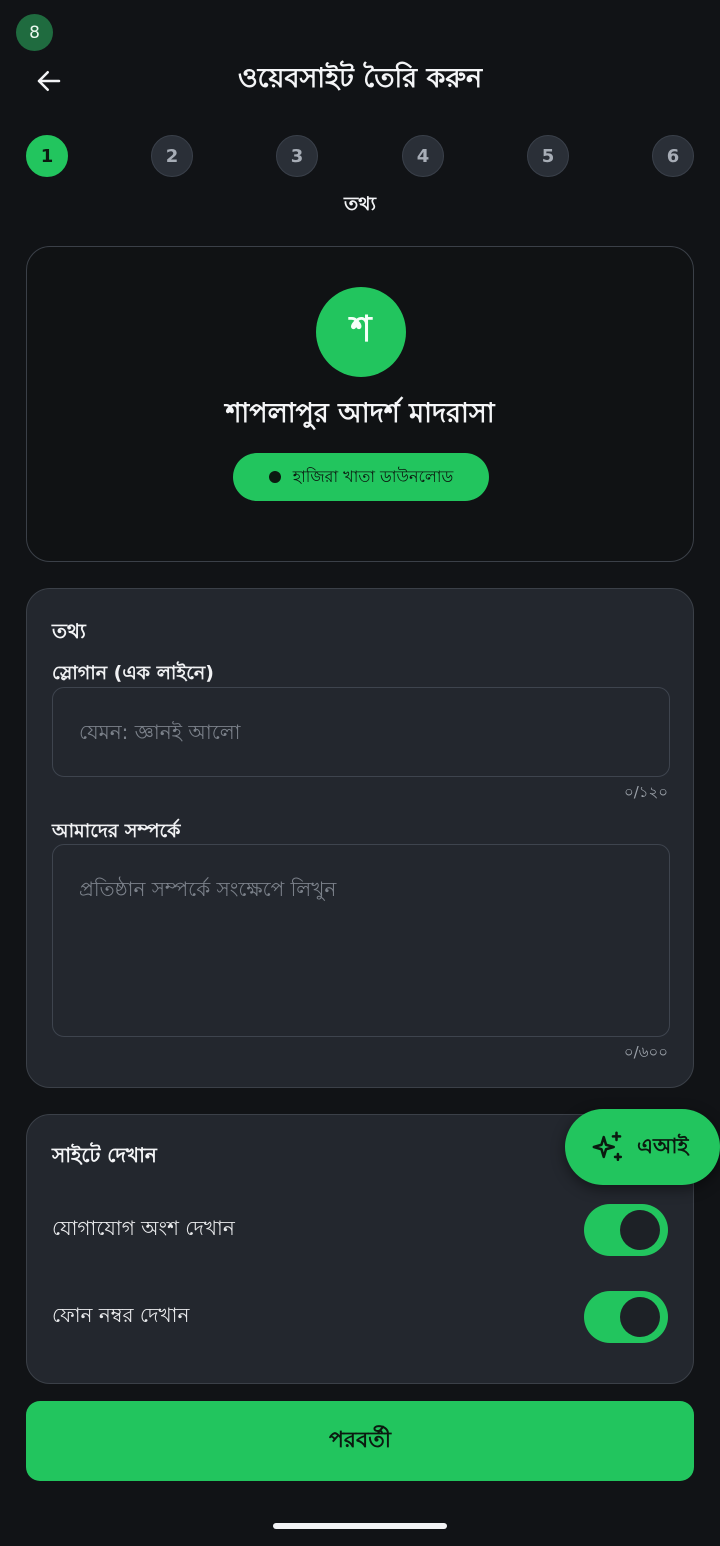 The image size is (720, 1546). What do you see at coordinates (361, 332) in the screenshot?
I see `avatar: শ` at bounding box center [361, 332].